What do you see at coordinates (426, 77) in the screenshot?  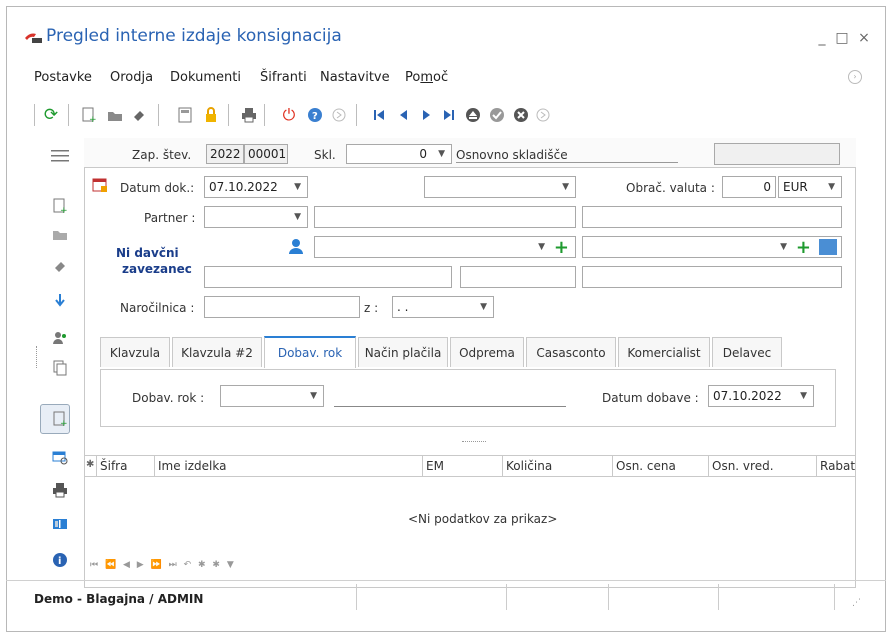 I see `menu-pomoc: Pomoč` at bounding box center [426, 77].